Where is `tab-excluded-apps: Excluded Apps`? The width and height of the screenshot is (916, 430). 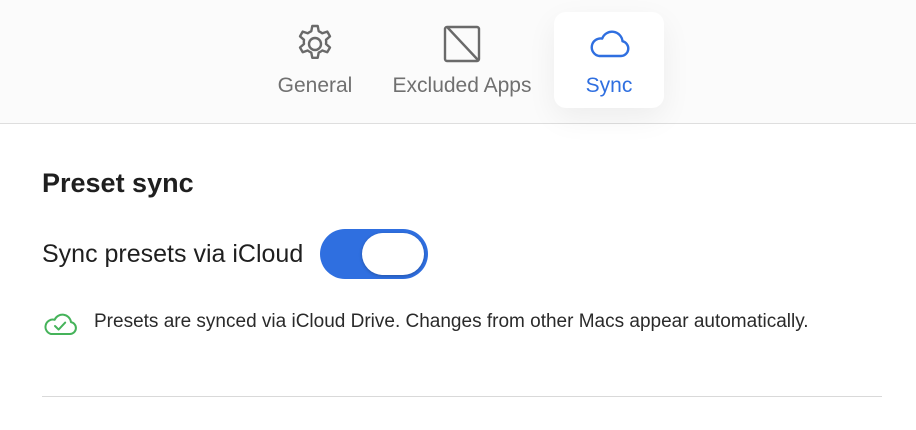 tab-excluded-apps: Excluded Apps is located at coordinates (462, 60).